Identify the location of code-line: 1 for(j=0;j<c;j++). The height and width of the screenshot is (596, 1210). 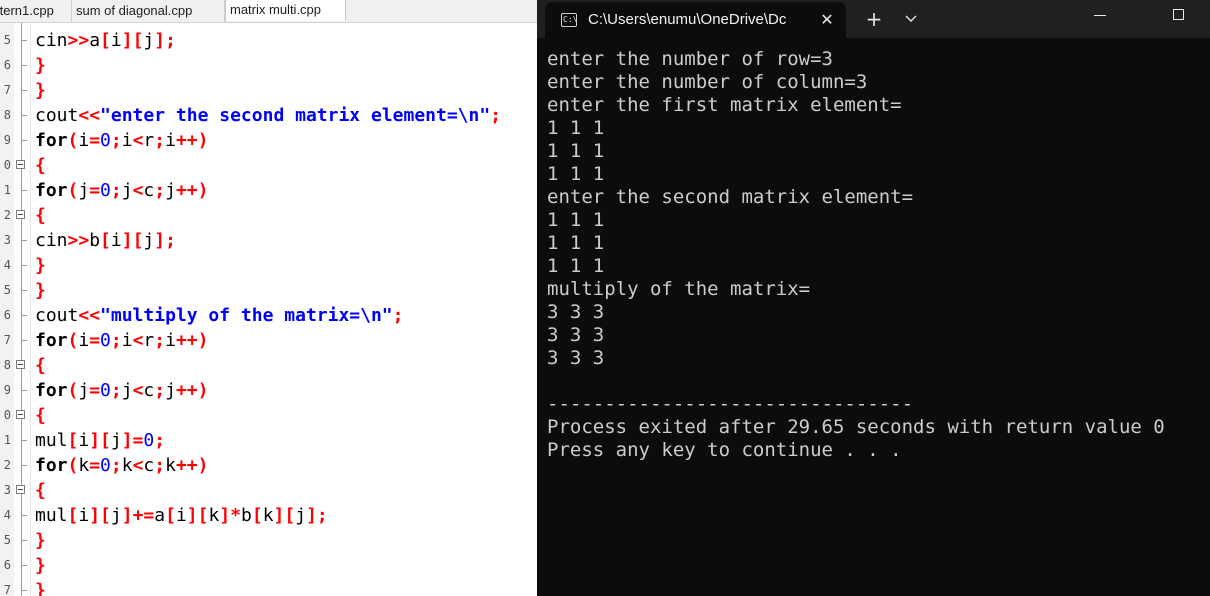
(268, 190).